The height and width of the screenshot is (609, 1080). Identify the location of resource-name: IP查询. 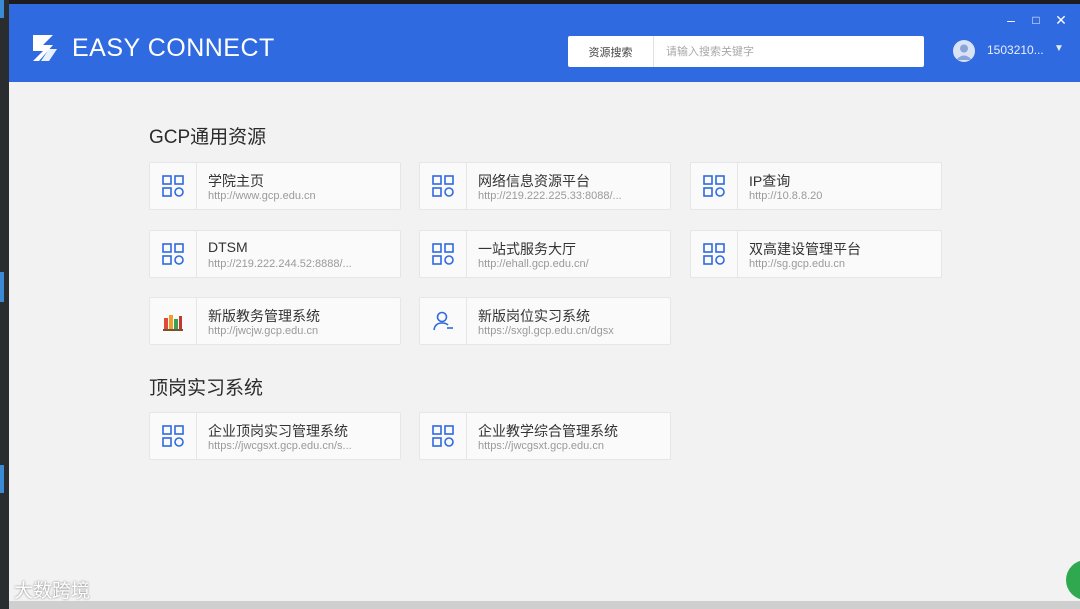
(770, 181).